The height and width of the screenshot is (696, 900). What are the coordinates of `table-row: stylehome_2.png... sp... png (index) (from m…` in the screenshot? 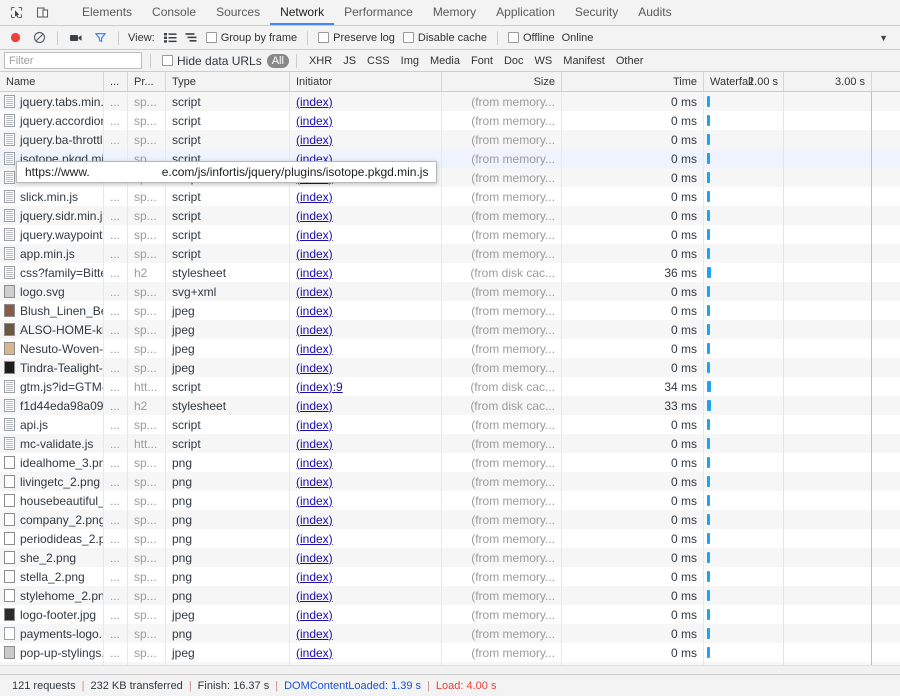 It's located at (450, 595).